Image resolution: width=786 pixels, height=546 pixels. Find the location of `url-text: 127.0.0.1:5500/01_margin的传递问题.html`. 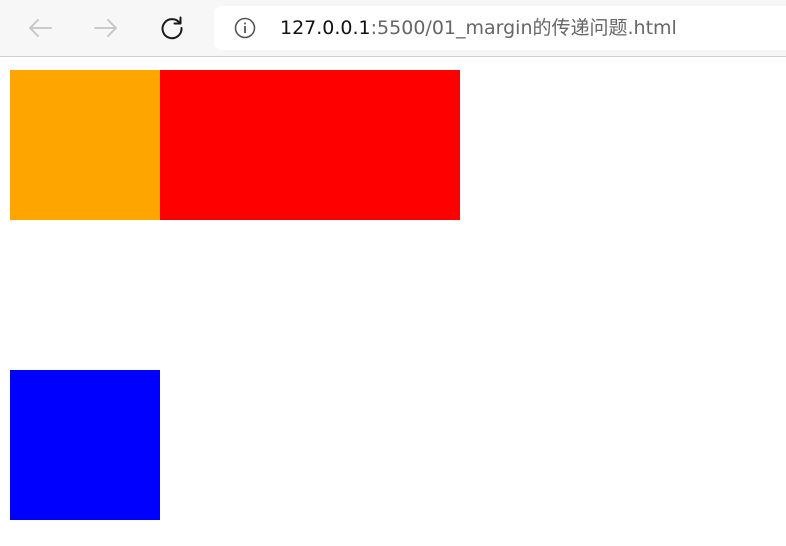

url-text: 127.0.0.1:5500/01_margin的传递问题.html is located at coordinates (478, 28).